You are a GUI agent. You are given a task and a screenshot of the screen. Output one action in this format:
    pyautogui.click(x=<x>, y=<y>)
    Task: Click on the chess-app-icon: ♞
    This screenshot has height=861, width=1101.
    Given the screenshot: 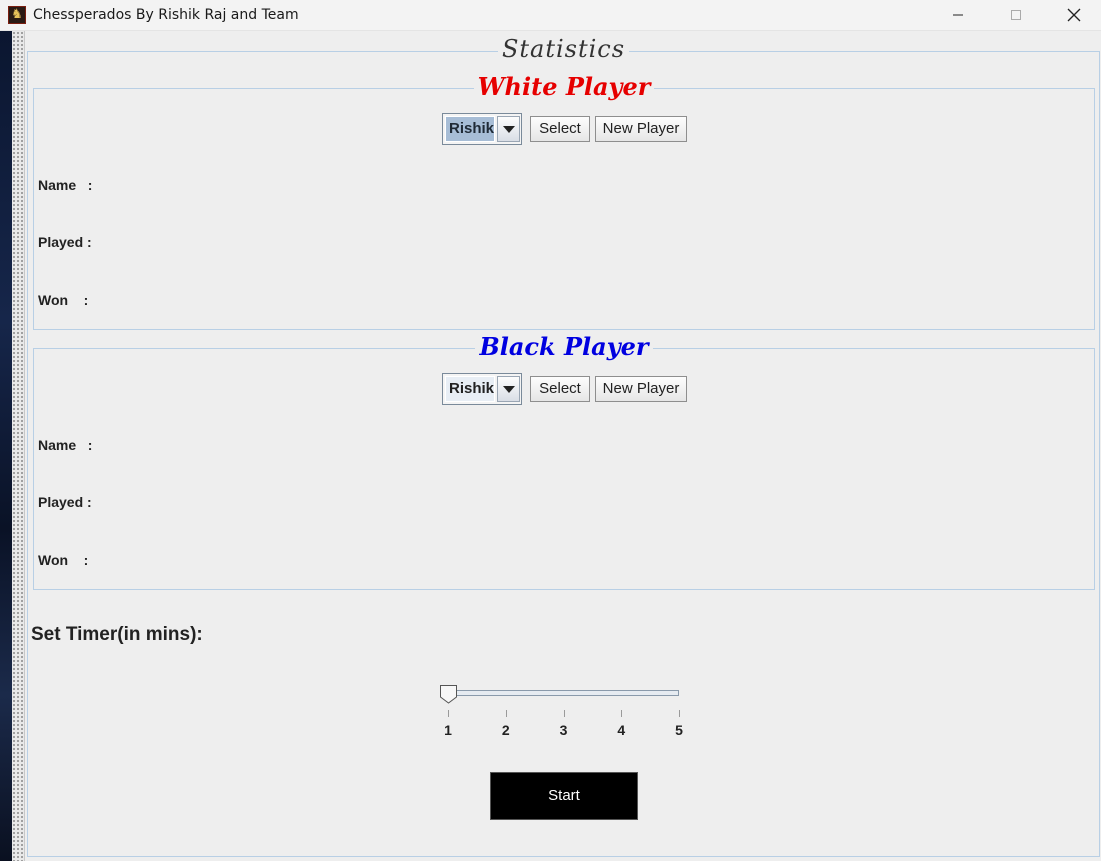 What is the action you would take?
    pyautogui.click(x=17, y=15)
    